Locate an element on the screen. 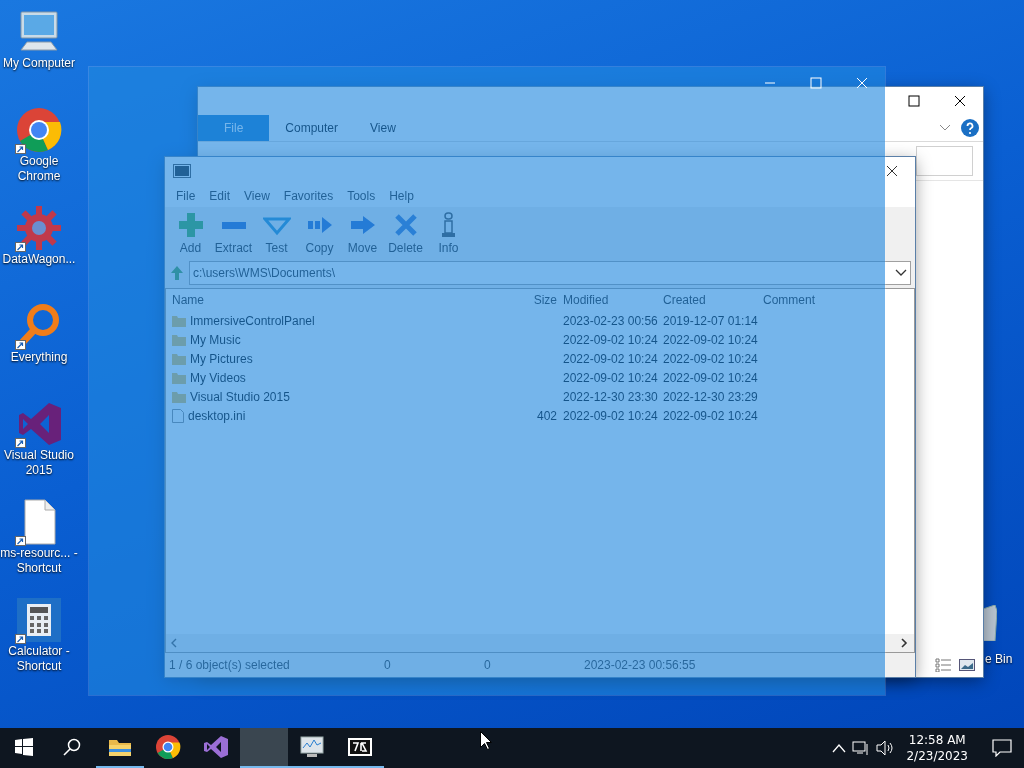 This screenshot has width=1024, height=768. column-header: Name is located at coordinates (343, 300).